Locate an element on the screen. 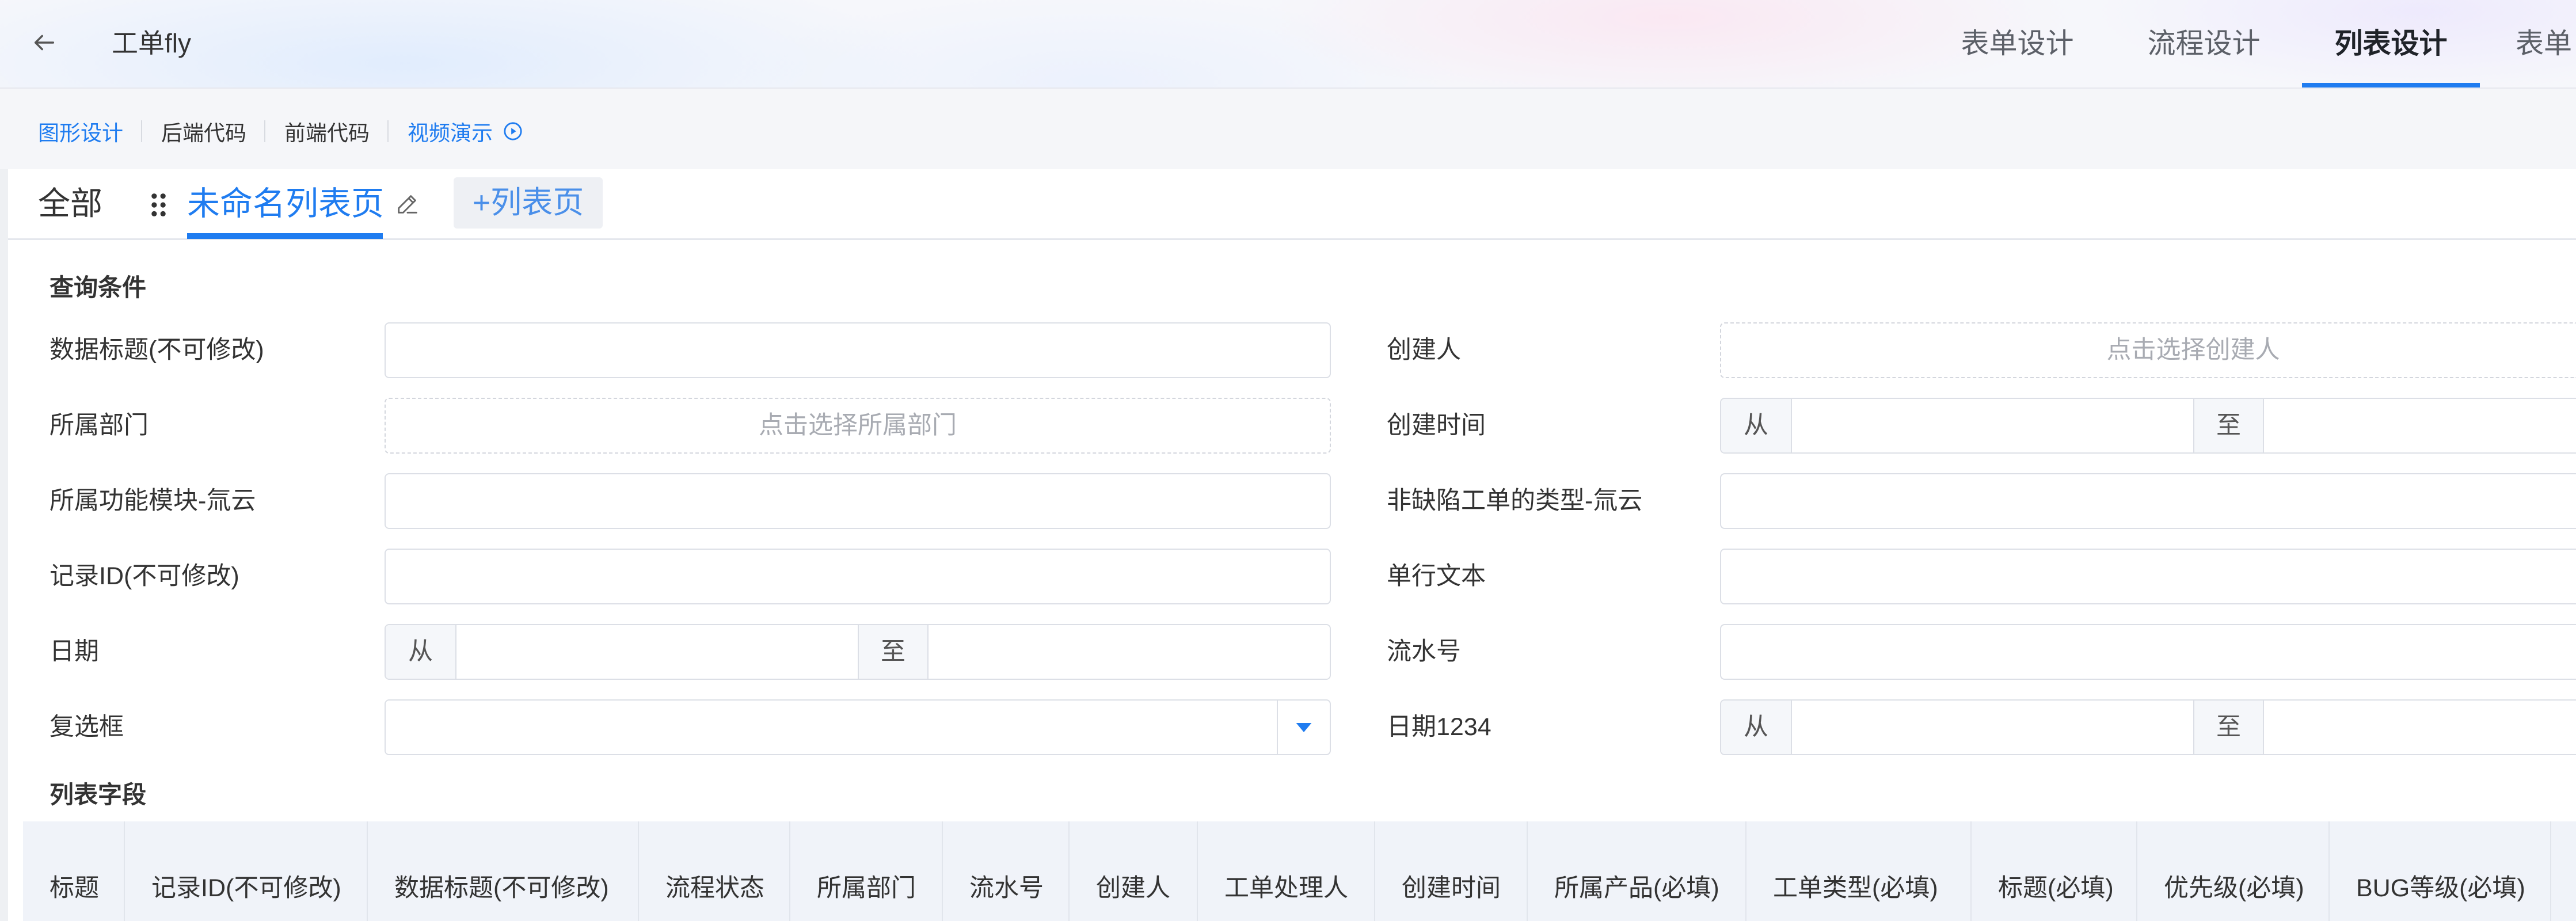 Image resolution: width=2576 pixels, height=921 pixels. subnav-label: 前端代码 is located at coordinates (327, 133).